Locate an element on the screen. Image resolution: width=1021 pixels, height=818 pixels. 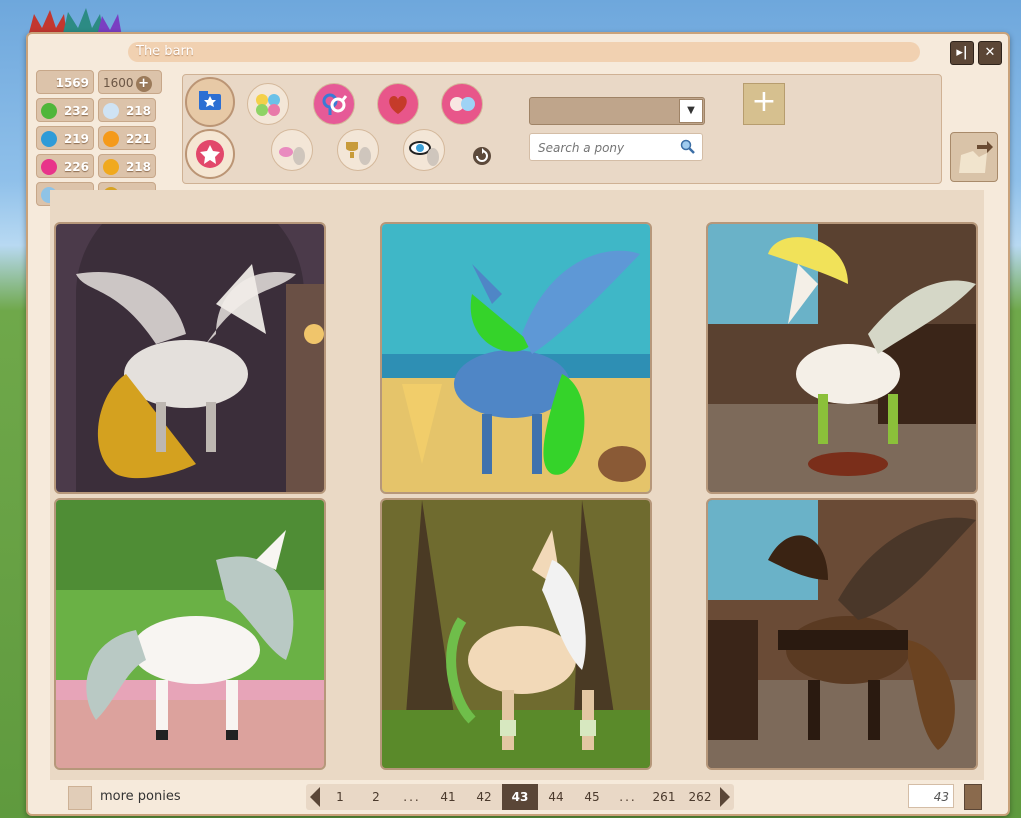
page-link-current: 43 is located at coordinates (520, 797).